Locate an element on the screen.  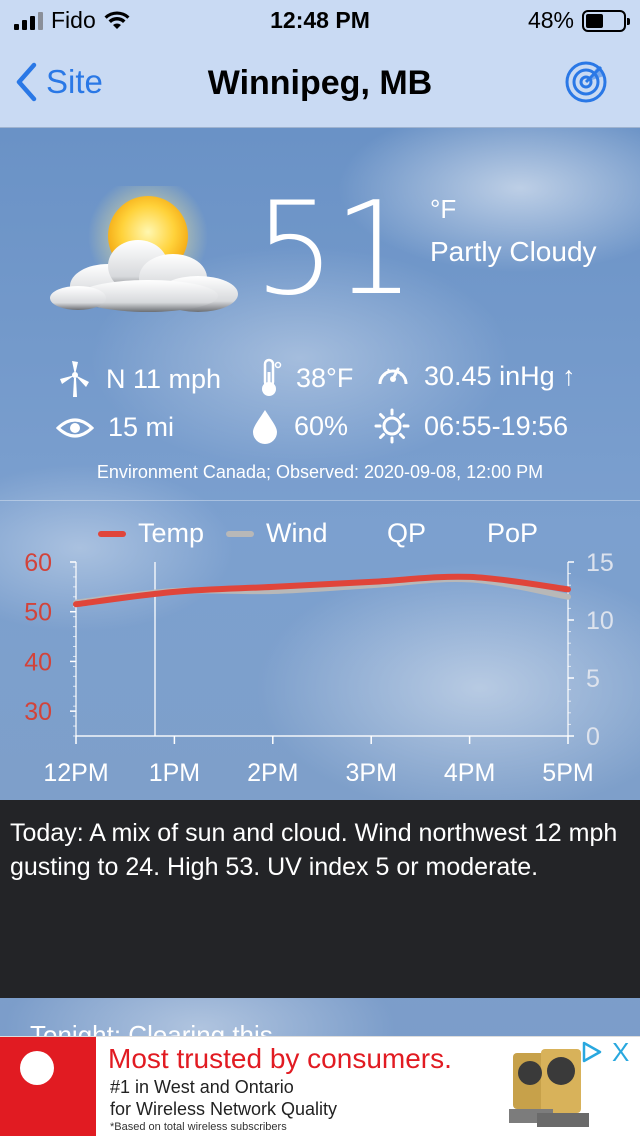
legend-temp-swatch is located at coordinates (112, 533).